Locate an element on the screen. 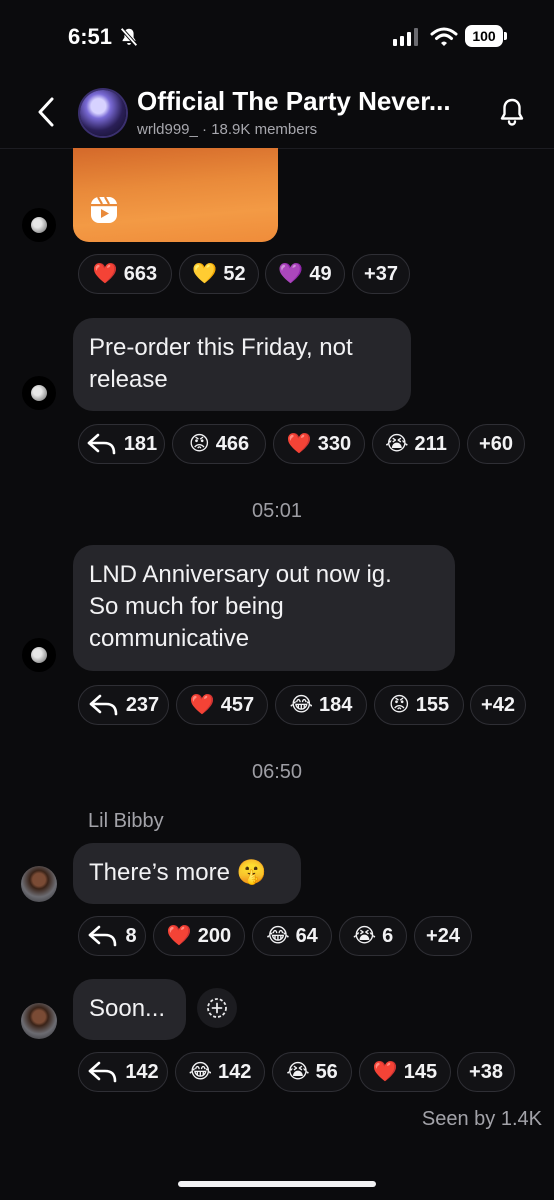  reaction-count: 155 is located at coordinates (432, 704).